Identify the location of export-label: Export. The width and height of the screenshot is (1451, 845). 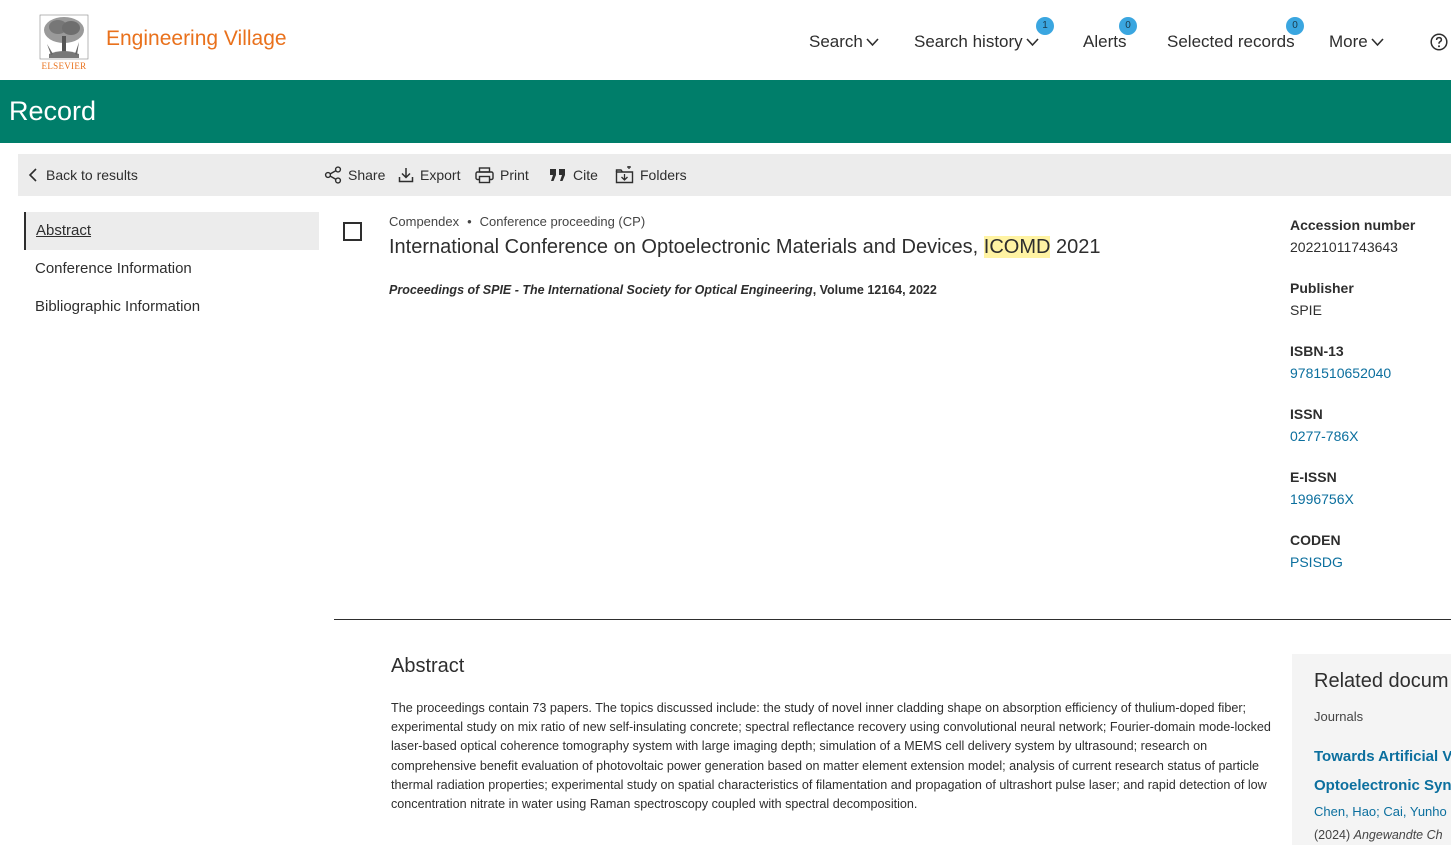
(440, 175).